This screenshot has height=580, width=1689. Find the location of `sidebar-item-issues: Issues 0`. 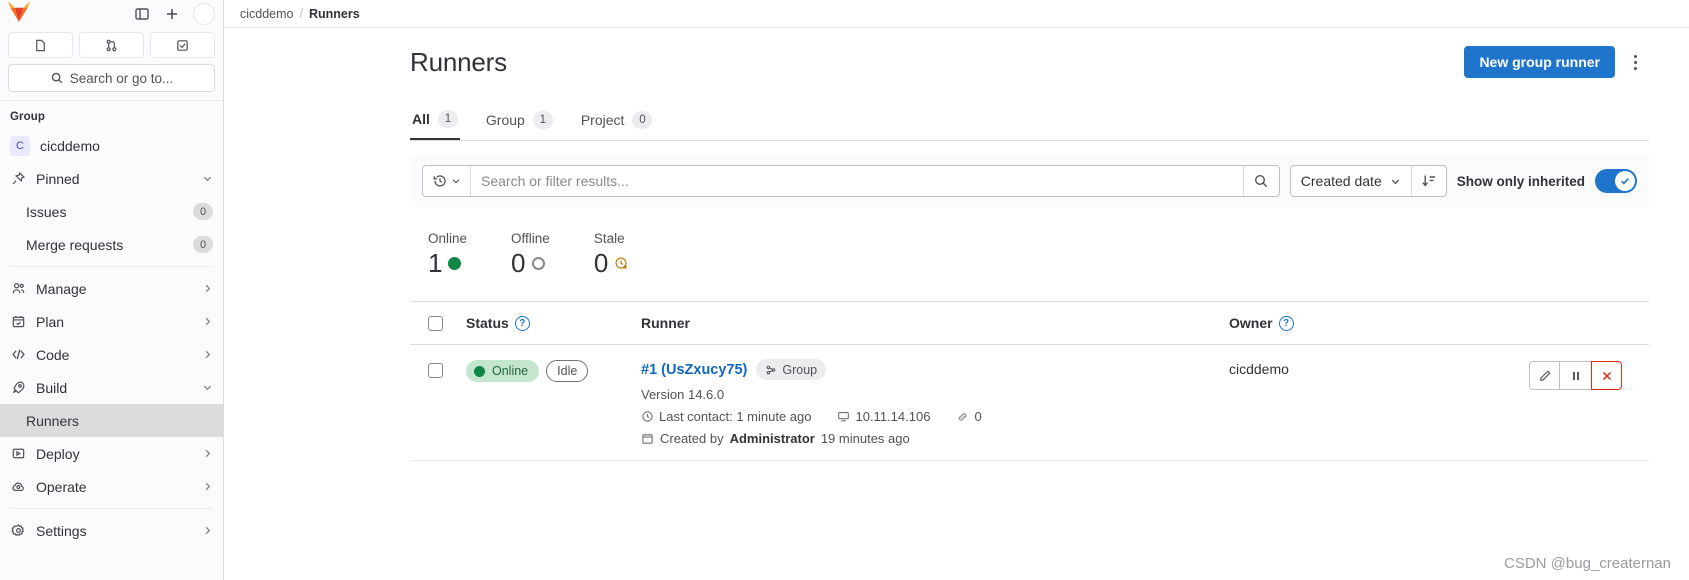

sidebar-item-issues: Issues 0 is located at coordinates (111, 211).